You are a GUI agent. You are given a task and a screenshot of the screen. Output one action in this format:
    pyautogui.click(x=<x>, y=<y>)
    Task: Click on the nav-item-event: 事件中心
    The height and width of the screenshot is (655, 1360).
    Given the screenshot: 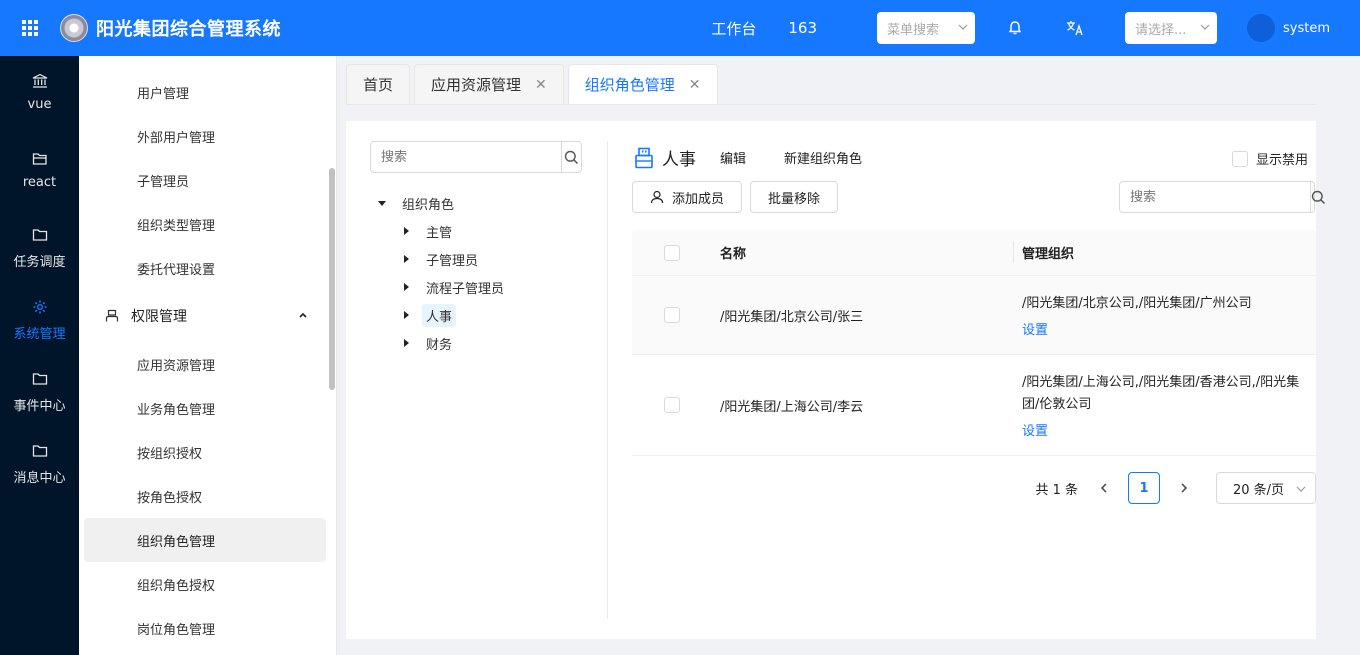 What is the action you would take?
    pyautogui.click(x=39, y=392)
    